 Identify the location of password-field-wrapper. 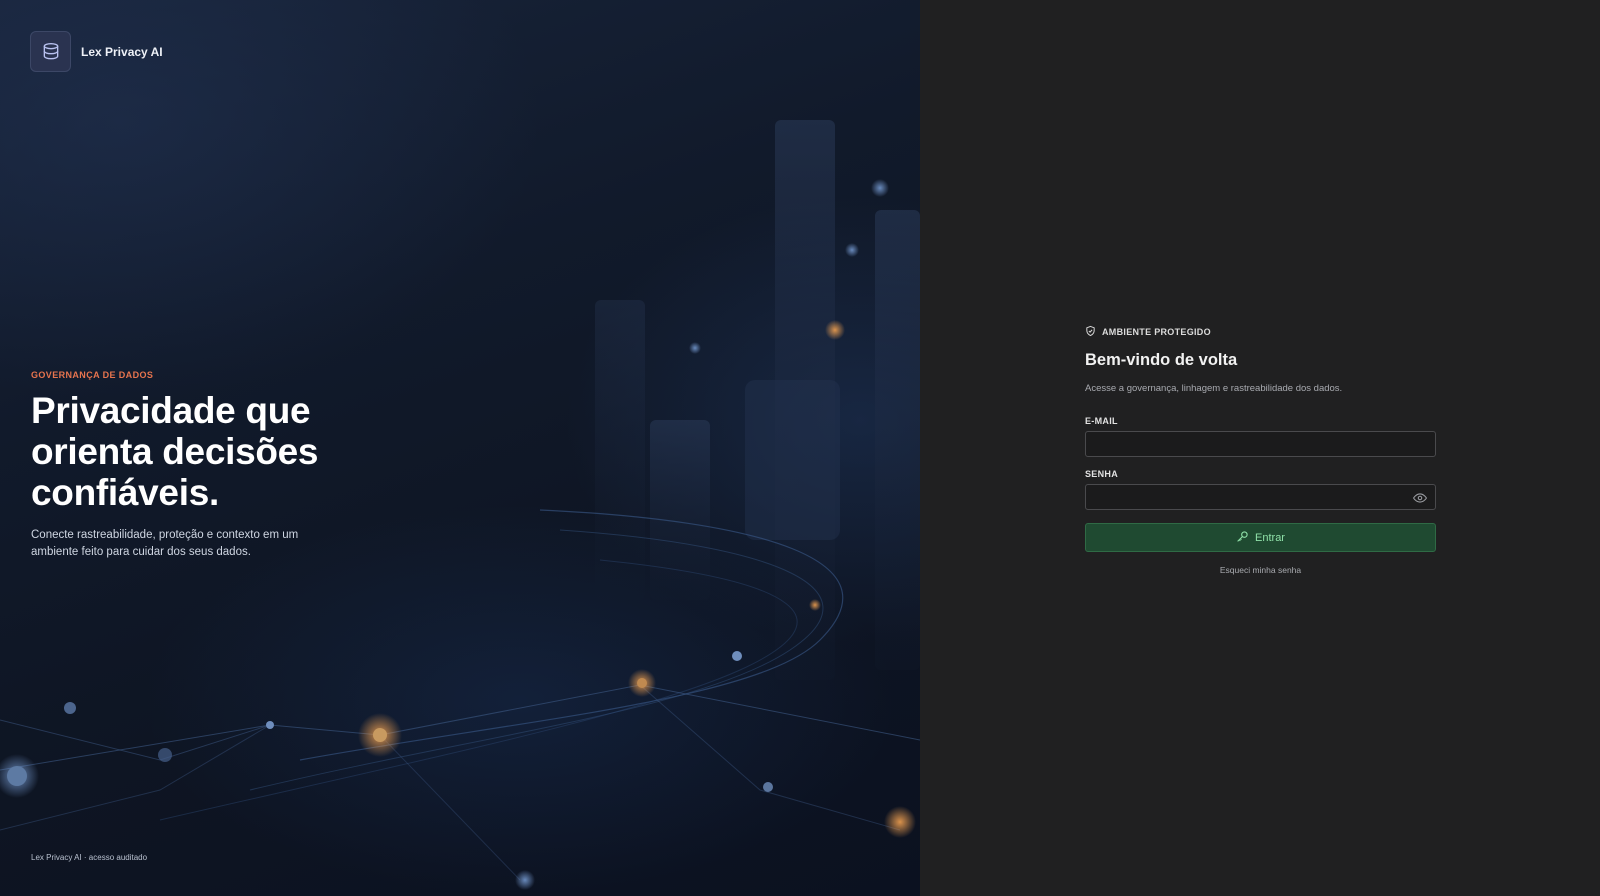
(1260, 497).